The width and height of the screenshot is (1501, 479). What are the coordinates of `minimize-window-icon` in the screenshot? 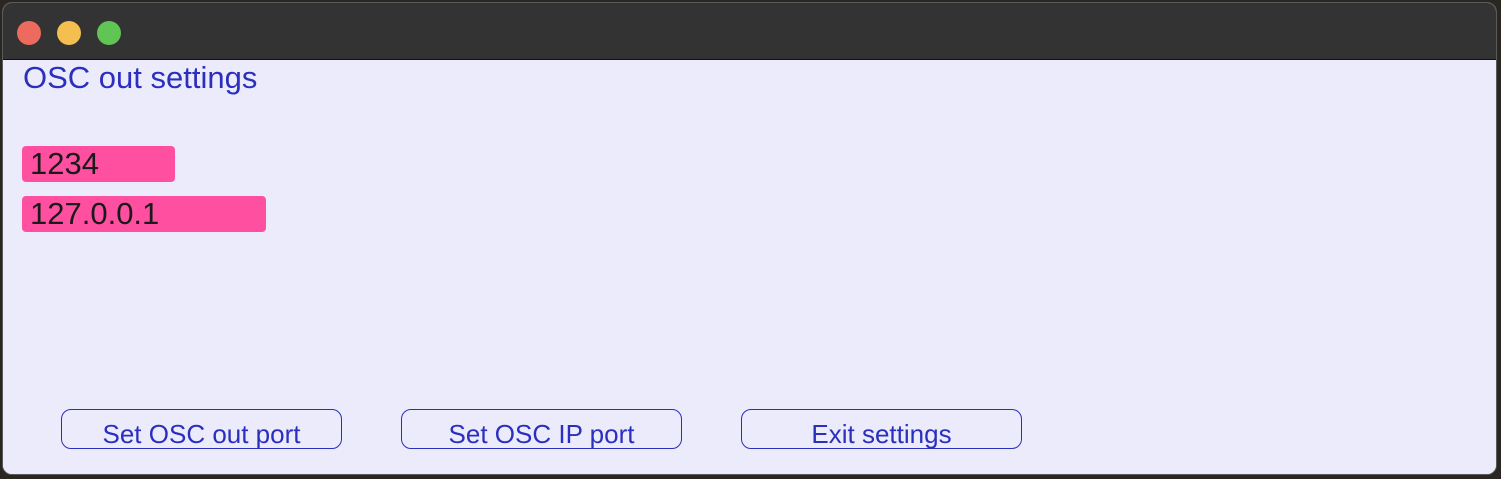 It's located at (69, 33).